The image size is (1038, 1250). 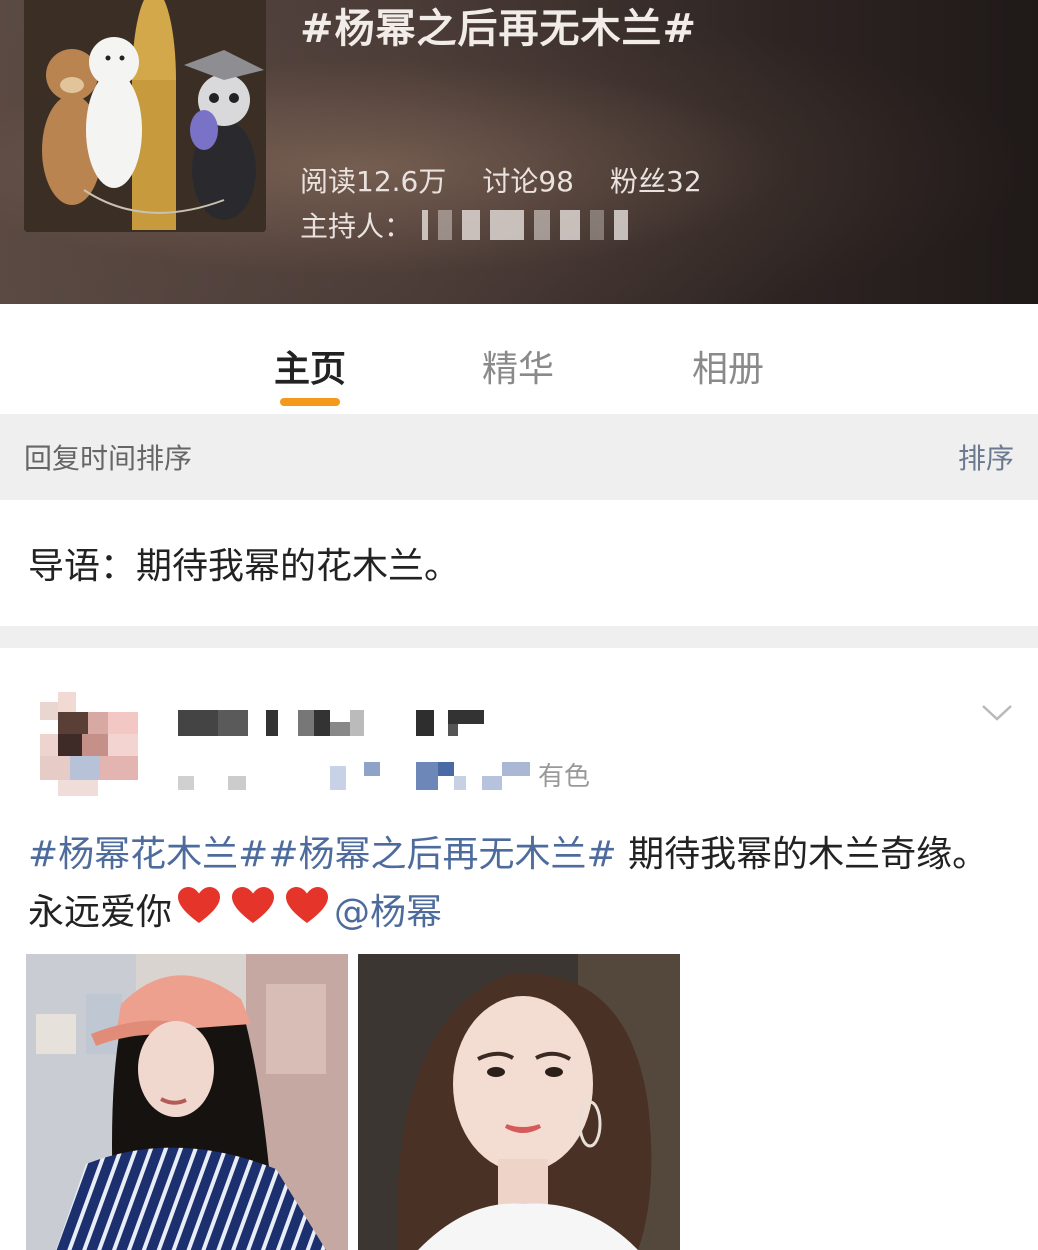 What do you see at coordinates (108, 458) in the screenshot?
I see `sort-mode-label: 回复时间排序` at bounding box center [108, 458].